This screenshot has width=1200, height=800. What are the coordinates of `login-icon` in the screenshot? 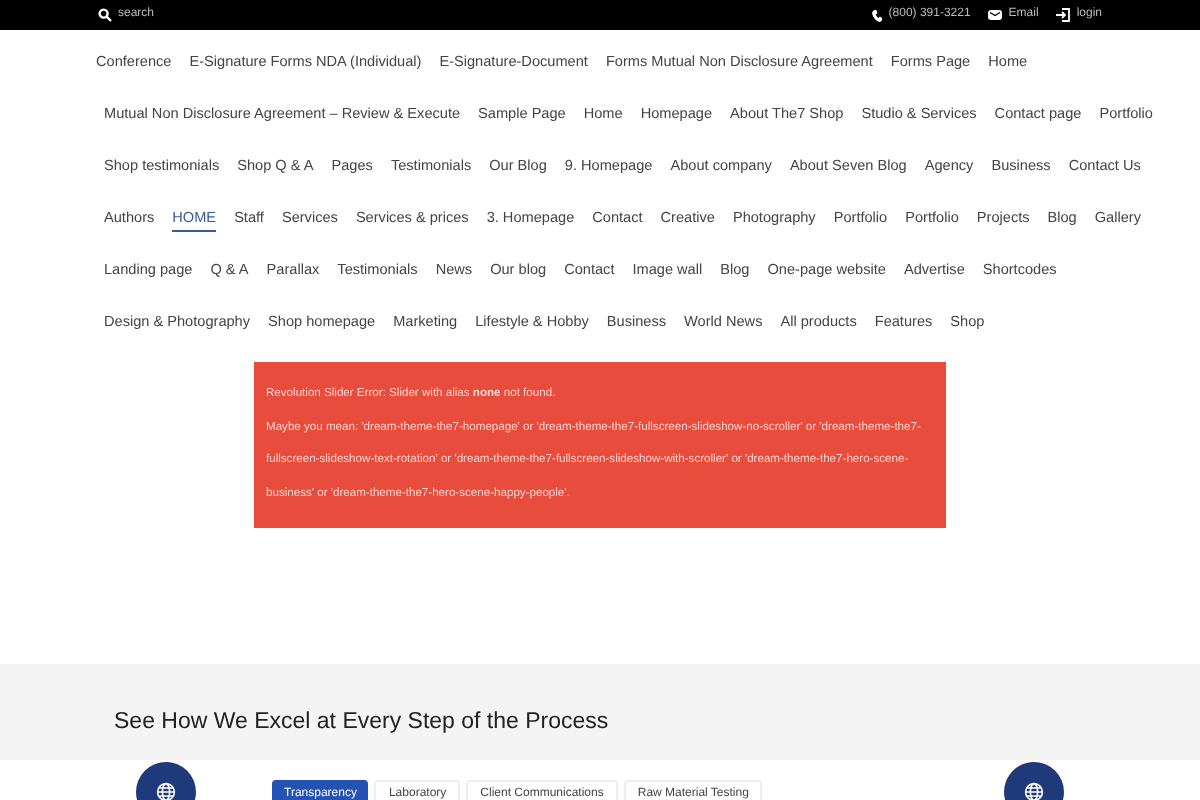 It's located at (1063, 15).